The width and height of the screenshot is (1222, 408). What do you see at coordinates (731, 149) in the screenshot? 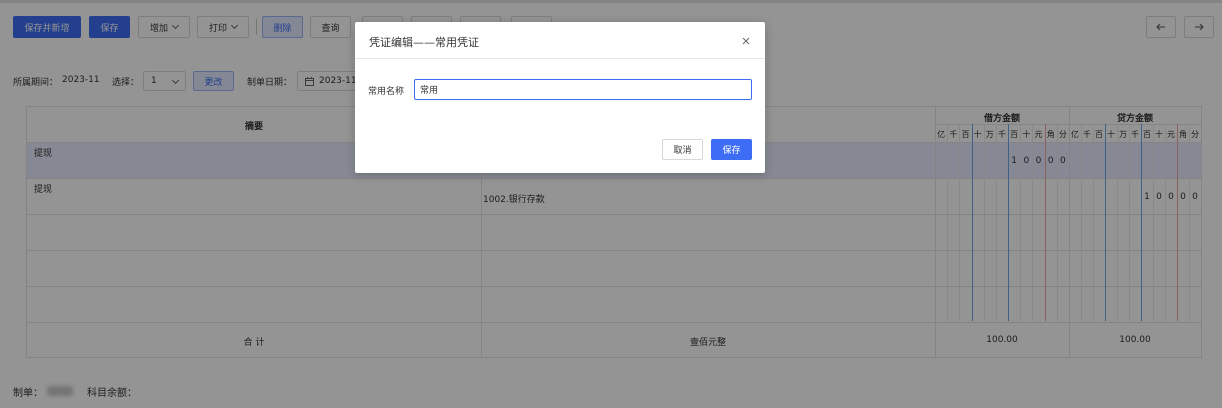
I see `dialog-save-button: 保存` at bounding box center [731, 149].